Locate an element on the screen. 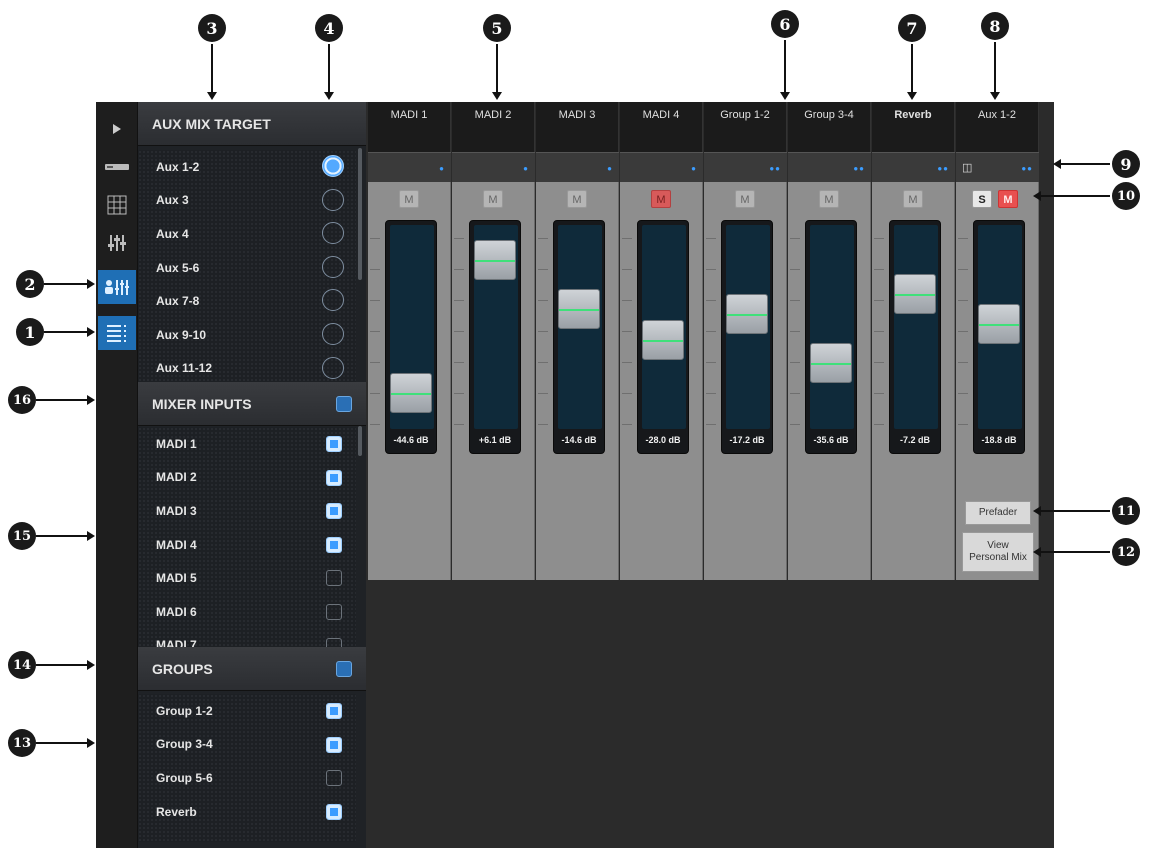 The image size is (1153, 851). device-icon is located at coordinates (117, 167).